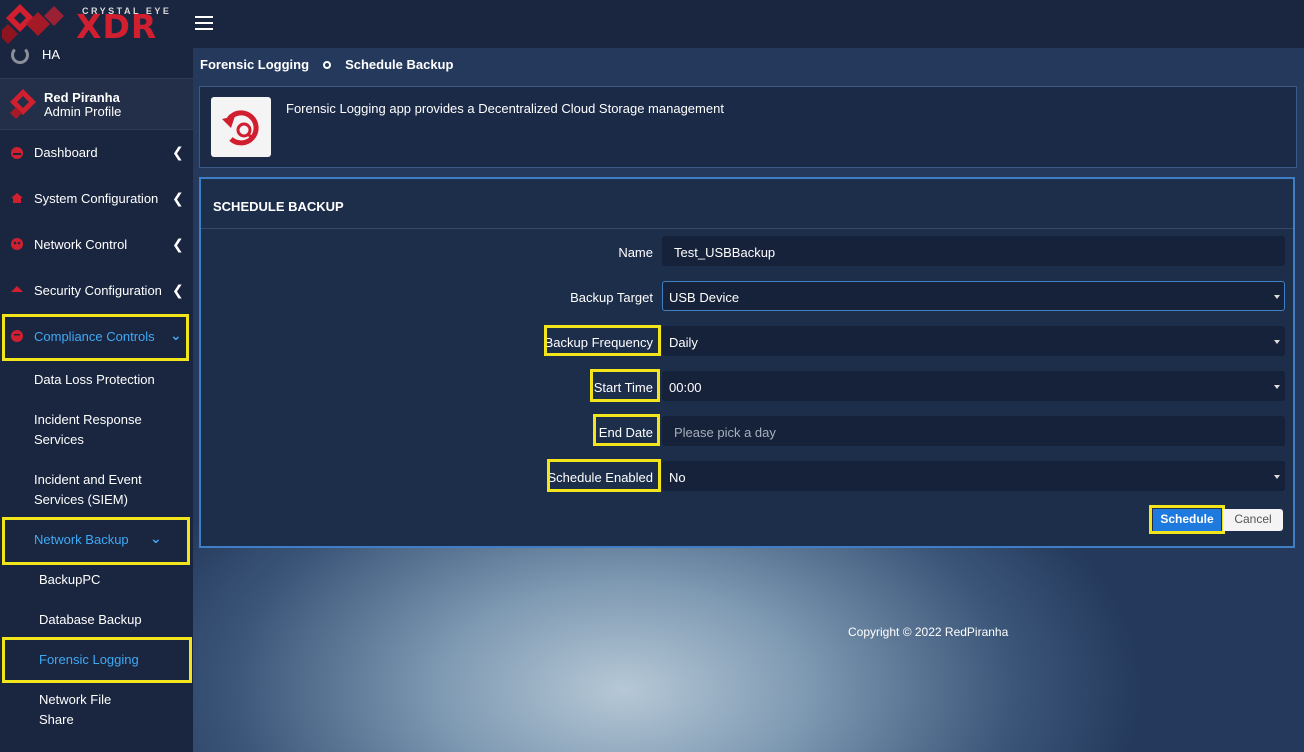 This screenshot has height=752, width=1304. I want to click on nav-database-backup: Database Backup, so click(109, 620).